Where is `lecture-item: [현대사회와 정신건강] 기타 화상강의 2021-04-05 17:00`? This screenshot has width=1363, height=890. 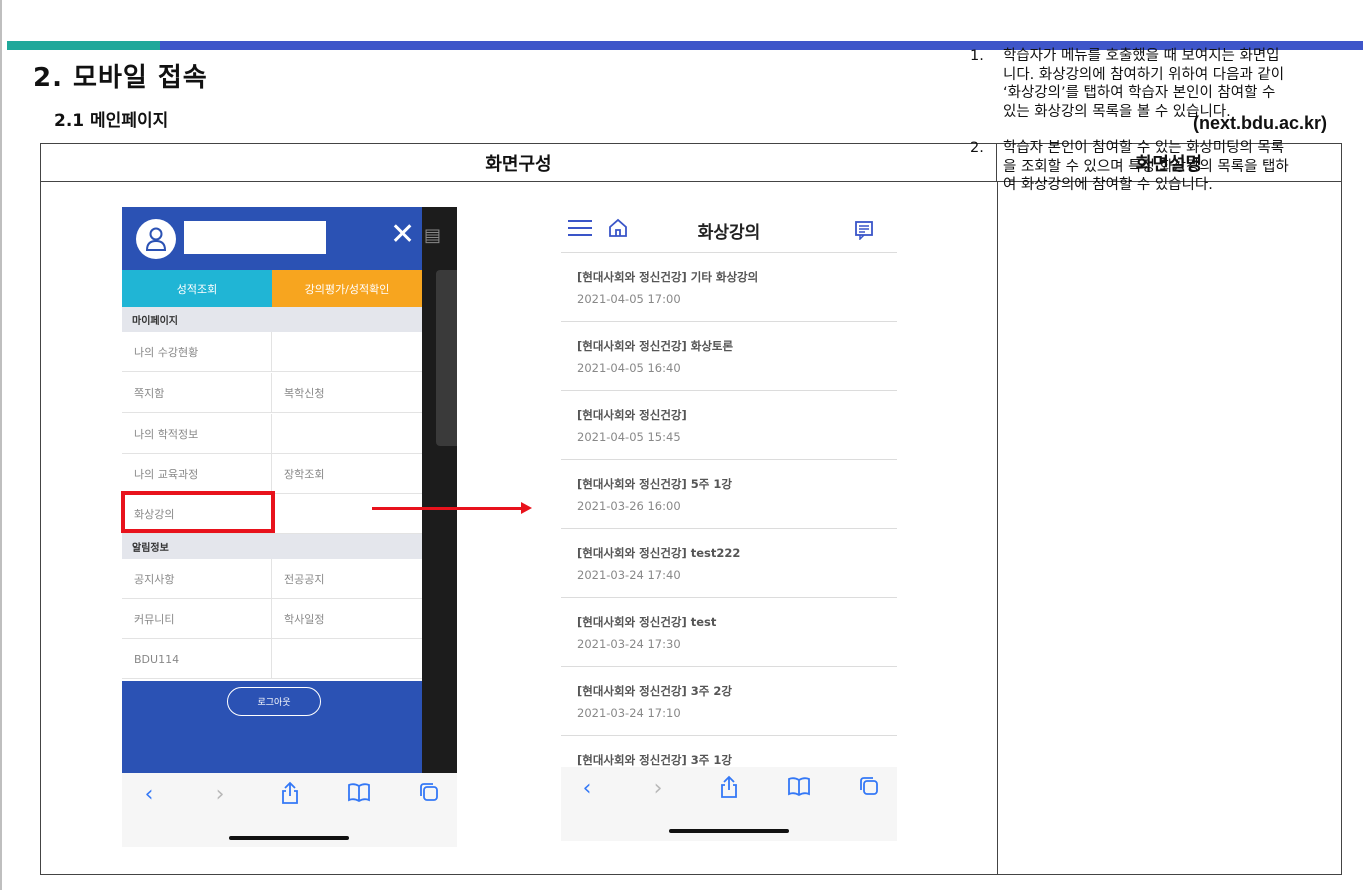
lecture-item: [현대사회와 정신건강] 기타 화상강의 2021-04-05 17:00 is located at coordinates (729, 287).